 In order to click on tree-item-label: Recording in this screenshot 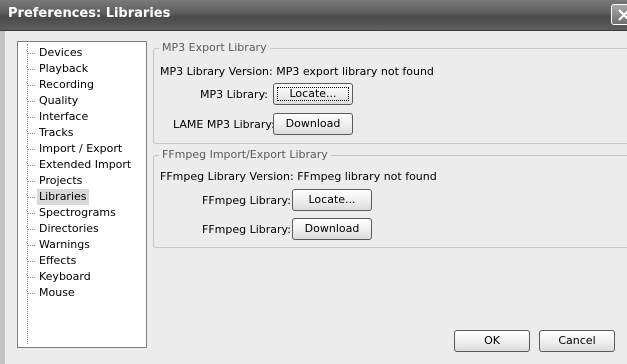, I will do `click(67, 84)`.